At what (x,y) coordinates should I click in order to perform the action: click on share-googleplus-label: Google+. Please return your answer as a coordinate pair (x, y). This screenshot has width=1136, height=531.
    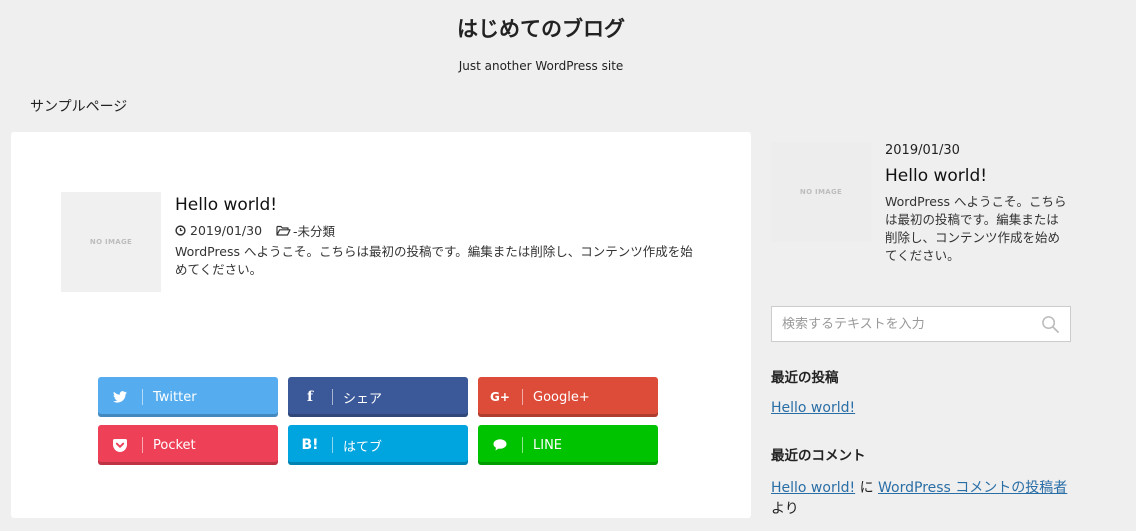
    Looking at the image, I should click on (561, 397).